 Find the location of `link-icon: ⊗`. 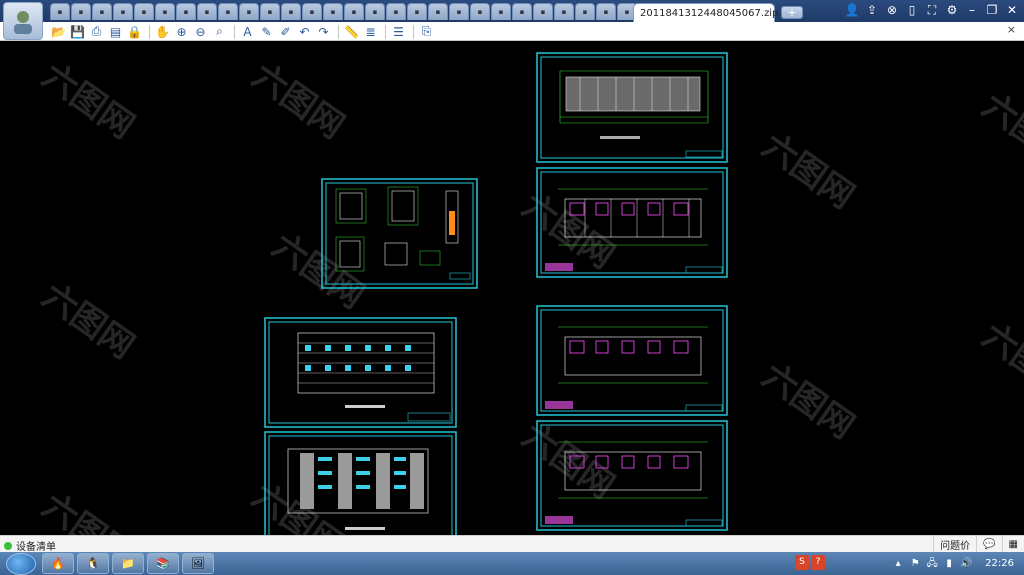

link-icon: ⊗ is located at coordinates (892, 10).